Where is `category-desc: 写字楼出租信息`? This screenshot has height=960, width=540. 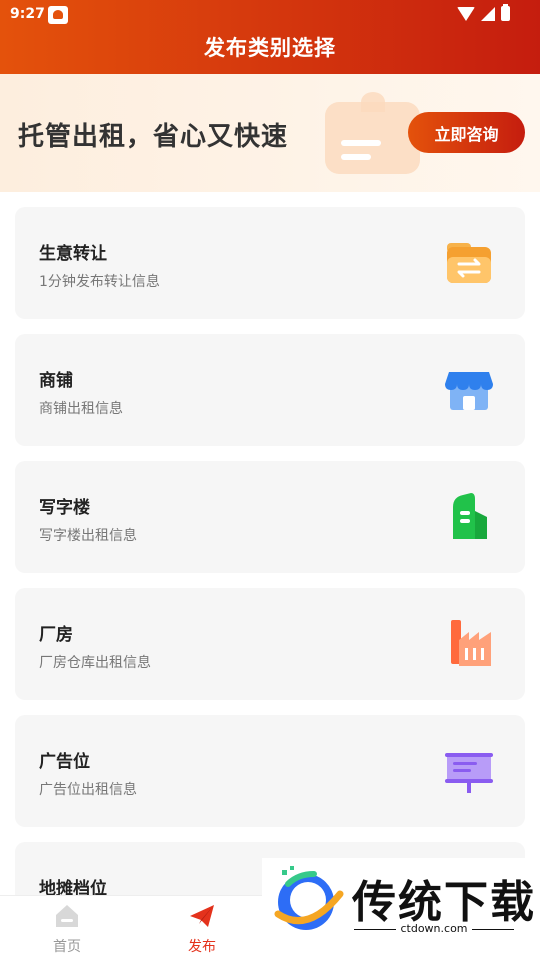 category-desc: 写字楼出租信息 is located at coordinates (88, 536).